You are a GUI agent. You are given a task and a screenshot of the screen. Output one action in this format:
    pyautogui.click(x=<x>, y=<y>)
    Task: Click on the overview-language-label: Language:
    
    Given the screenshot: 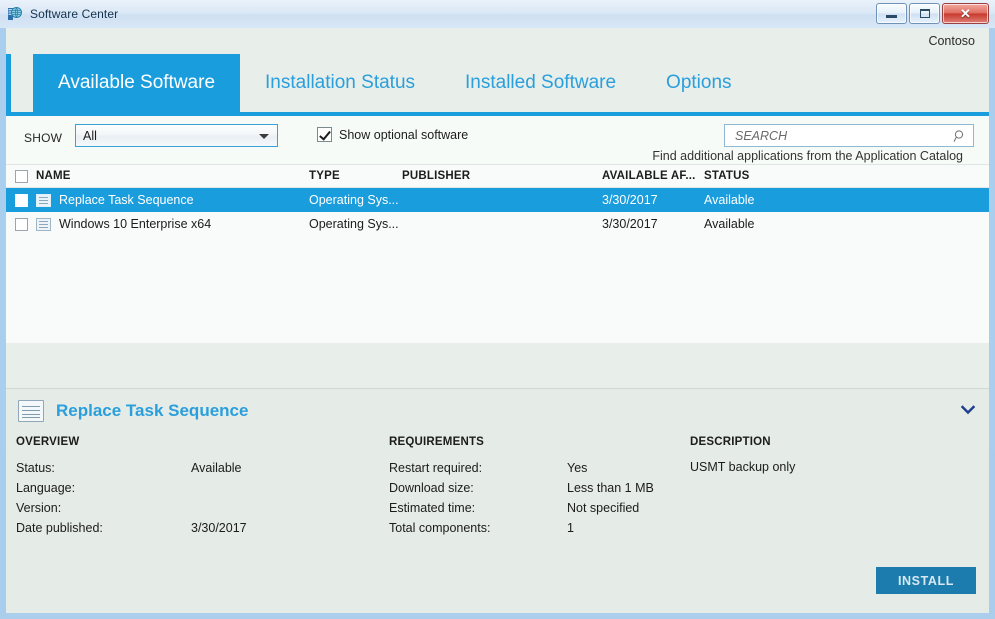 What is the action you would take?
    pyautogui.click(x=46, y=488)
    